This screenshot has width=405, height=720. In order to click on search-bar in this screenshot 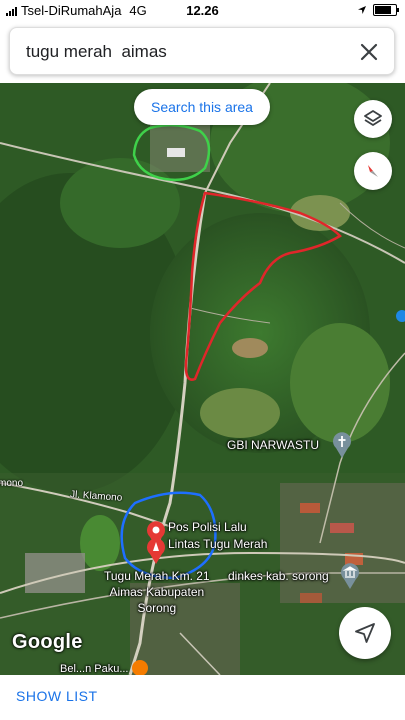, I will do `click(202, 51)`.